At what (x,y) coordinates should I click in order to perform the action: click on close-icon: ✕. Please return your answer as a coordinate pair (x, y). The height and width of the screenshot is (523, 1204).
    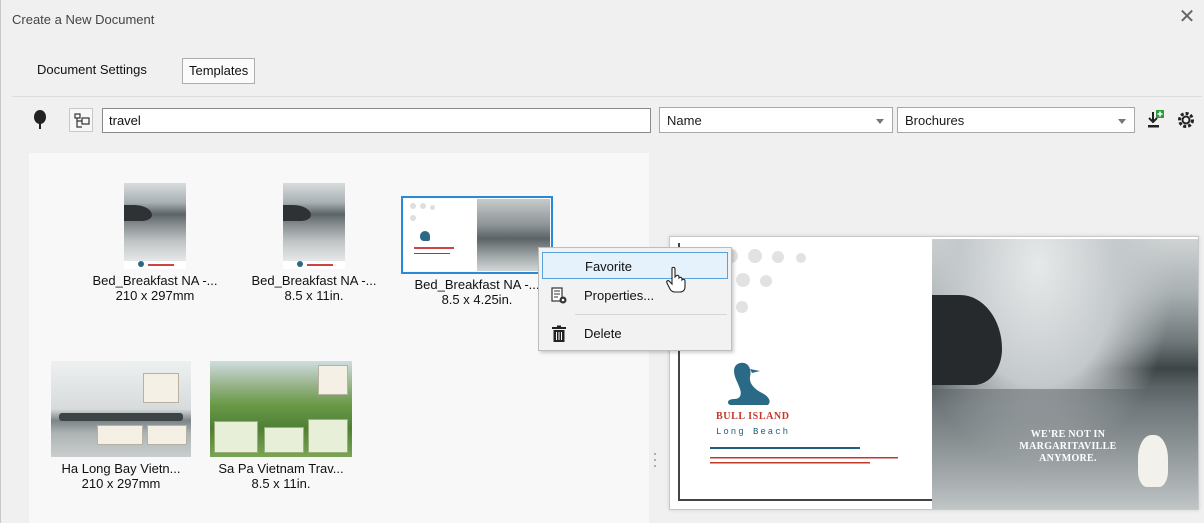
    Looking at the image, I should click on (1187, 18).